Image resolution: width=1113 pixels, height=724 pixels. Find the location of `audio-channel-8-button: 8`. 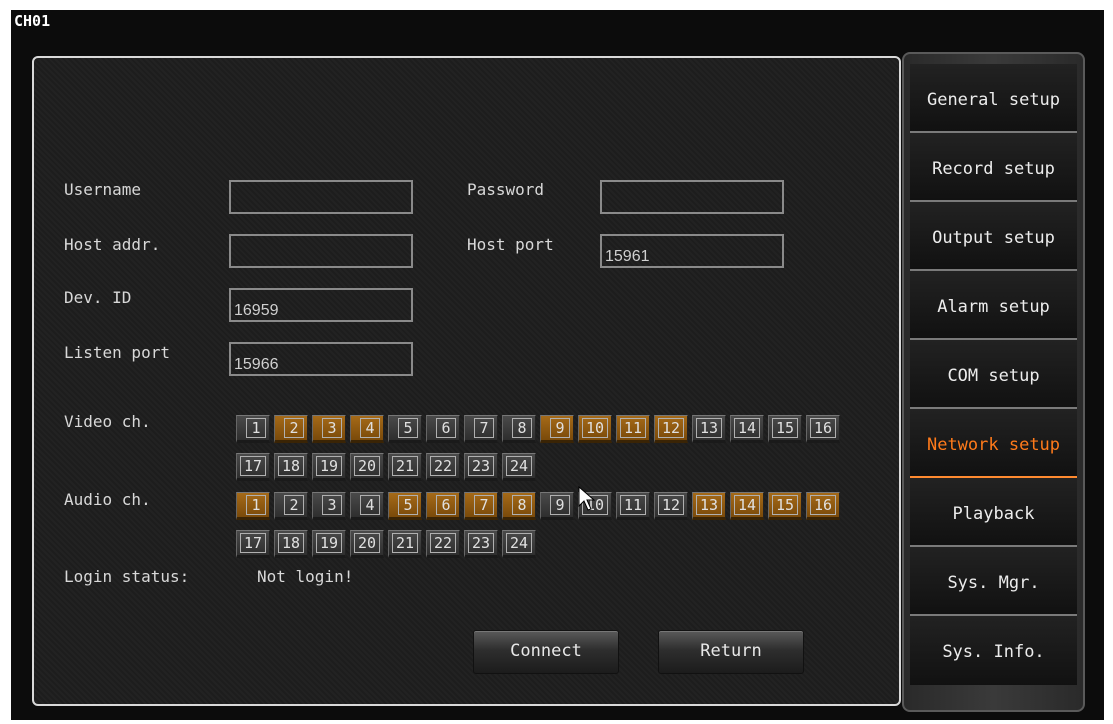

audio-channel-8-button: 8 is located at coordinates (519, 506).